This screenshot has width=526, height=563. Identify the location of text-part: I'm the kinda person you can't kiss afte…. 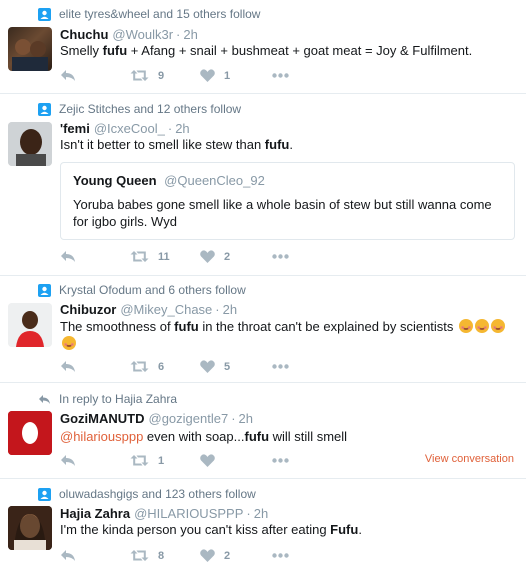
(195, 529).